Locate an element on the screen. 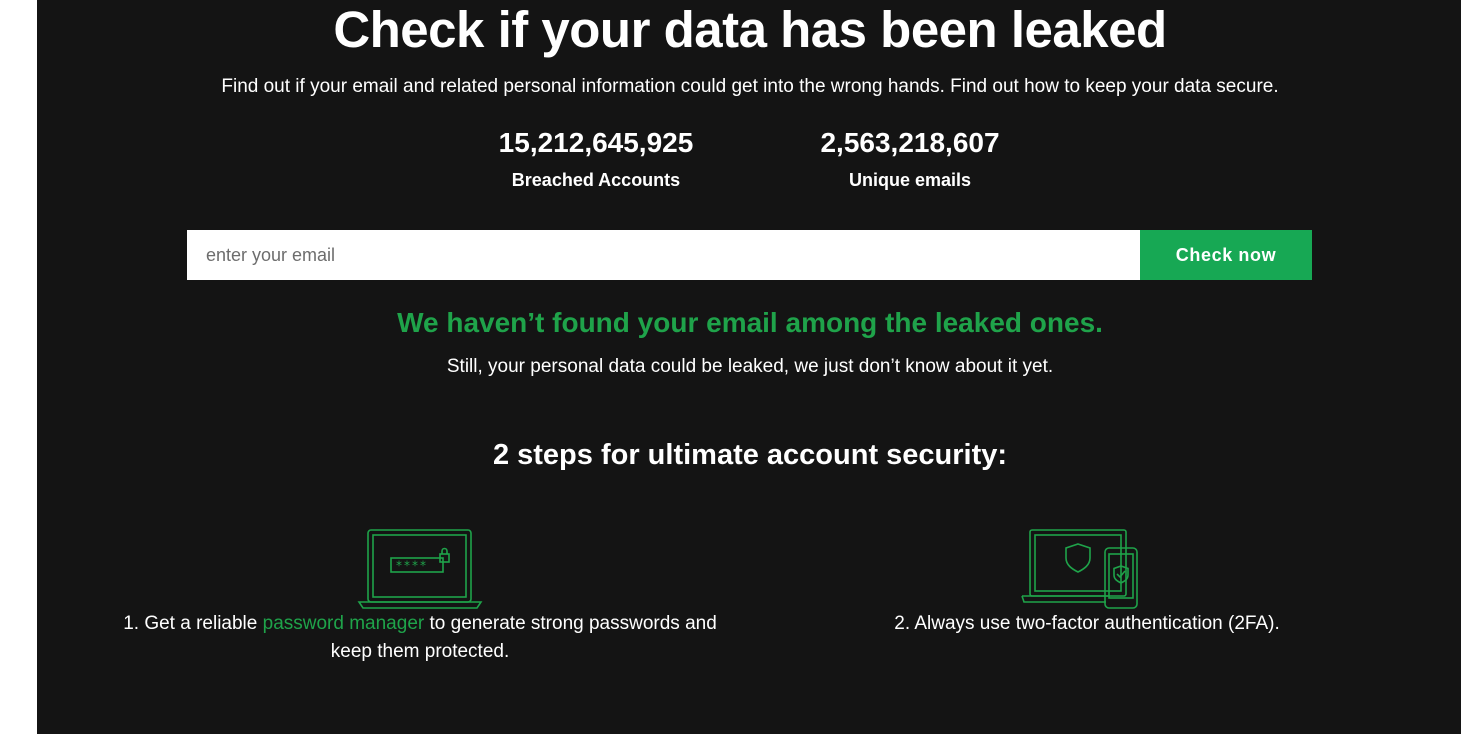 This screenshot has height=738, width=1463. stat-unique-emails: 2,563,218,607 Unique emails is located at coordinates (910, 158).